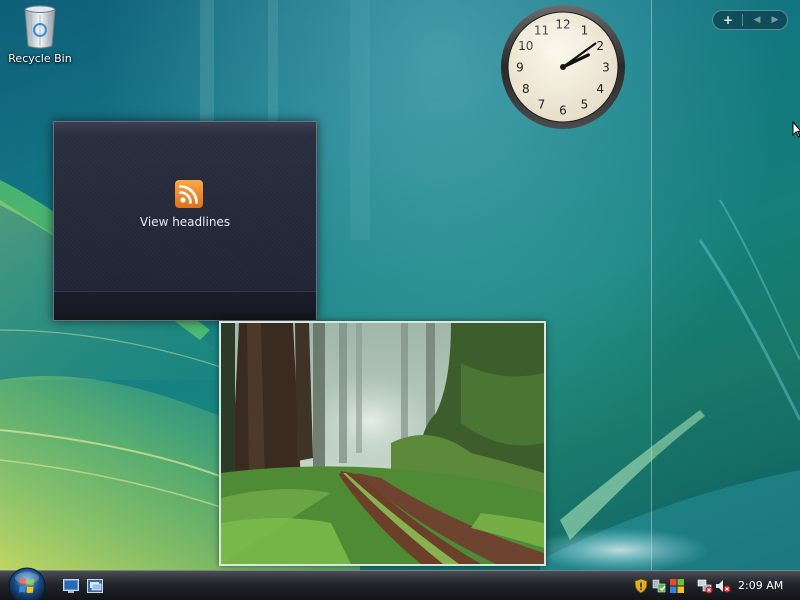  Describe the element at coordinates (40, 27) in the screenshot. I see `recycle-bin-icon` at that location.